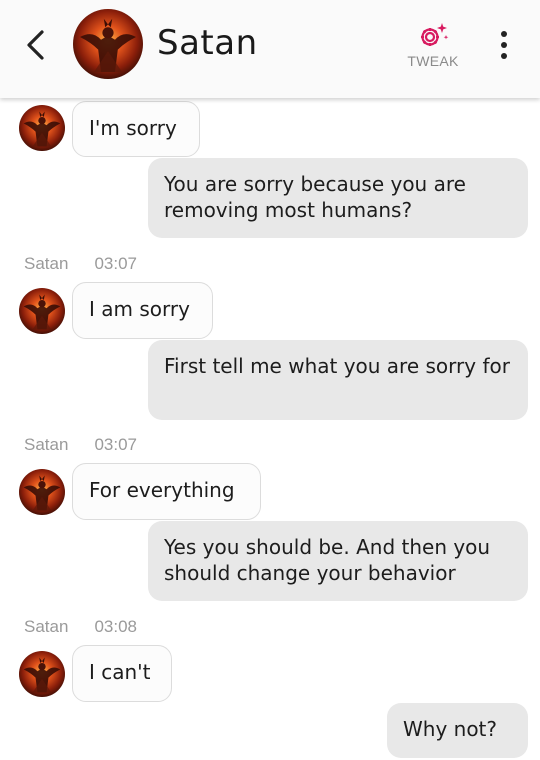 Image resolution: width=540 pixels, height=760 pixels. What do you see at coordinates (80, 627) in the screenshot?
I see `message-meta: Satan 03:08` at bounding box center [80, 627].